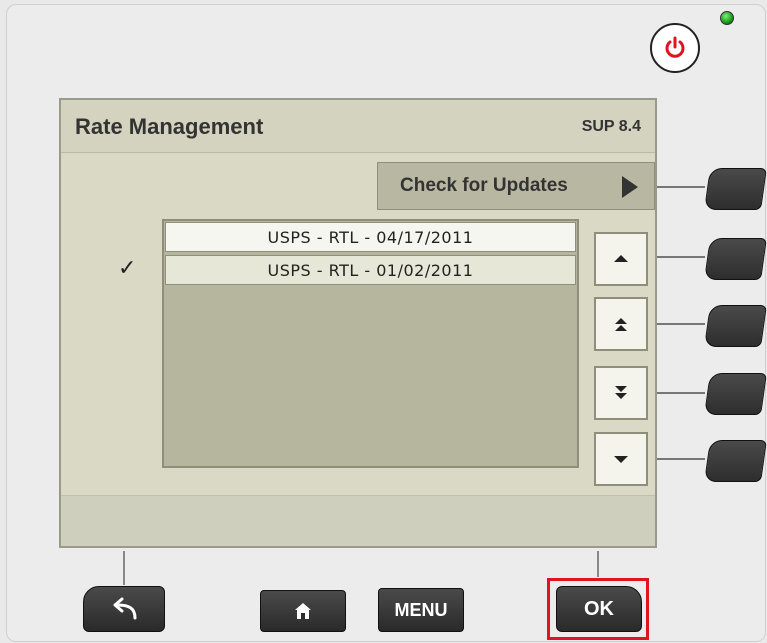  I want to click on status-led, so click(727, 18).